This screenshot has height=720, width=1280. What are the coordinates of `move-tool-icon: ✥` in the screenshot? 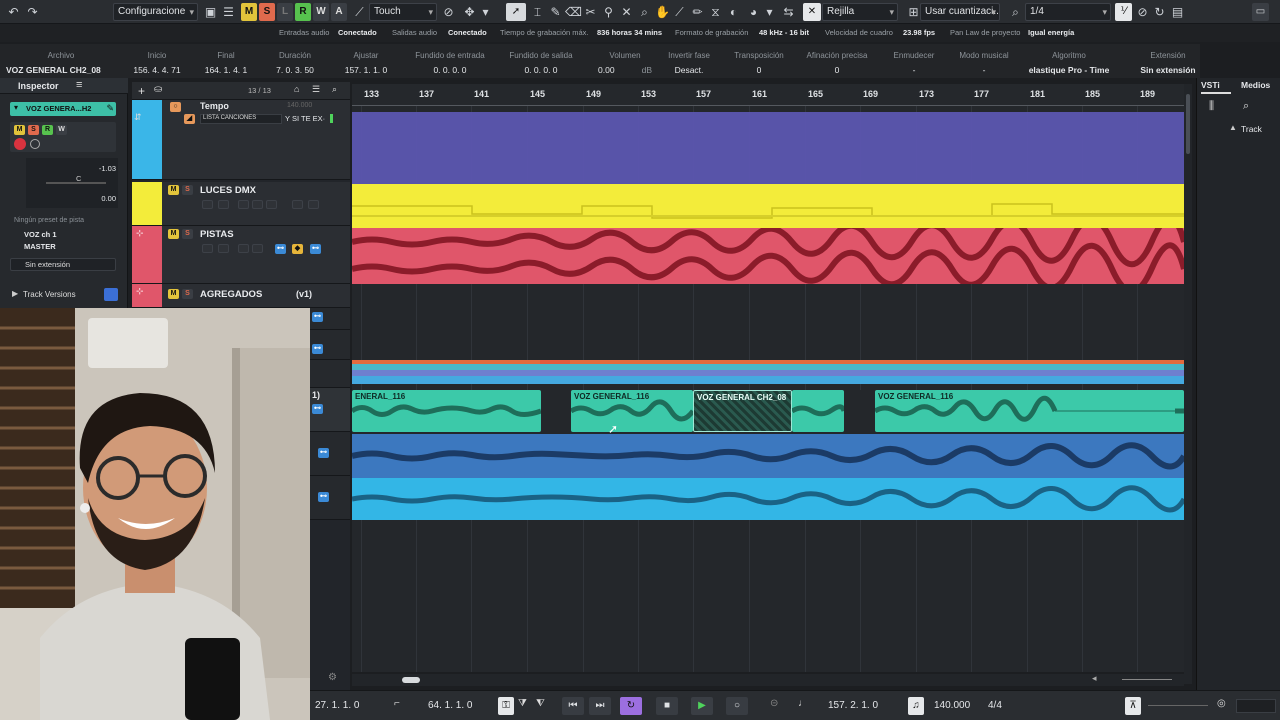 It's located at (469, 12).